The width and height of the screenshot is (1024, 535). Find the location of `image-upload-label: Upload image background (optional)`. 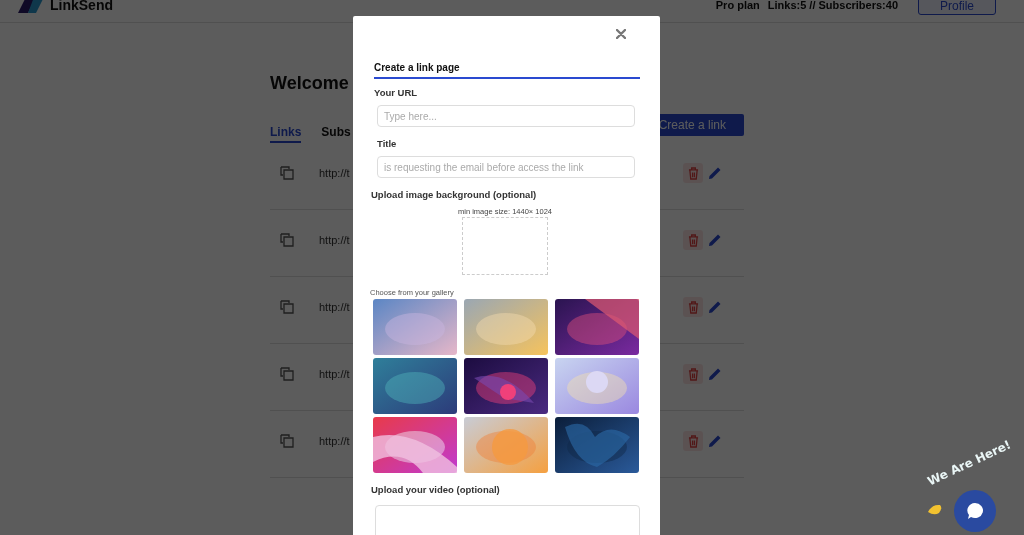

image-upload-label: Upload image background (optional) is located at coordinates (454, 194).